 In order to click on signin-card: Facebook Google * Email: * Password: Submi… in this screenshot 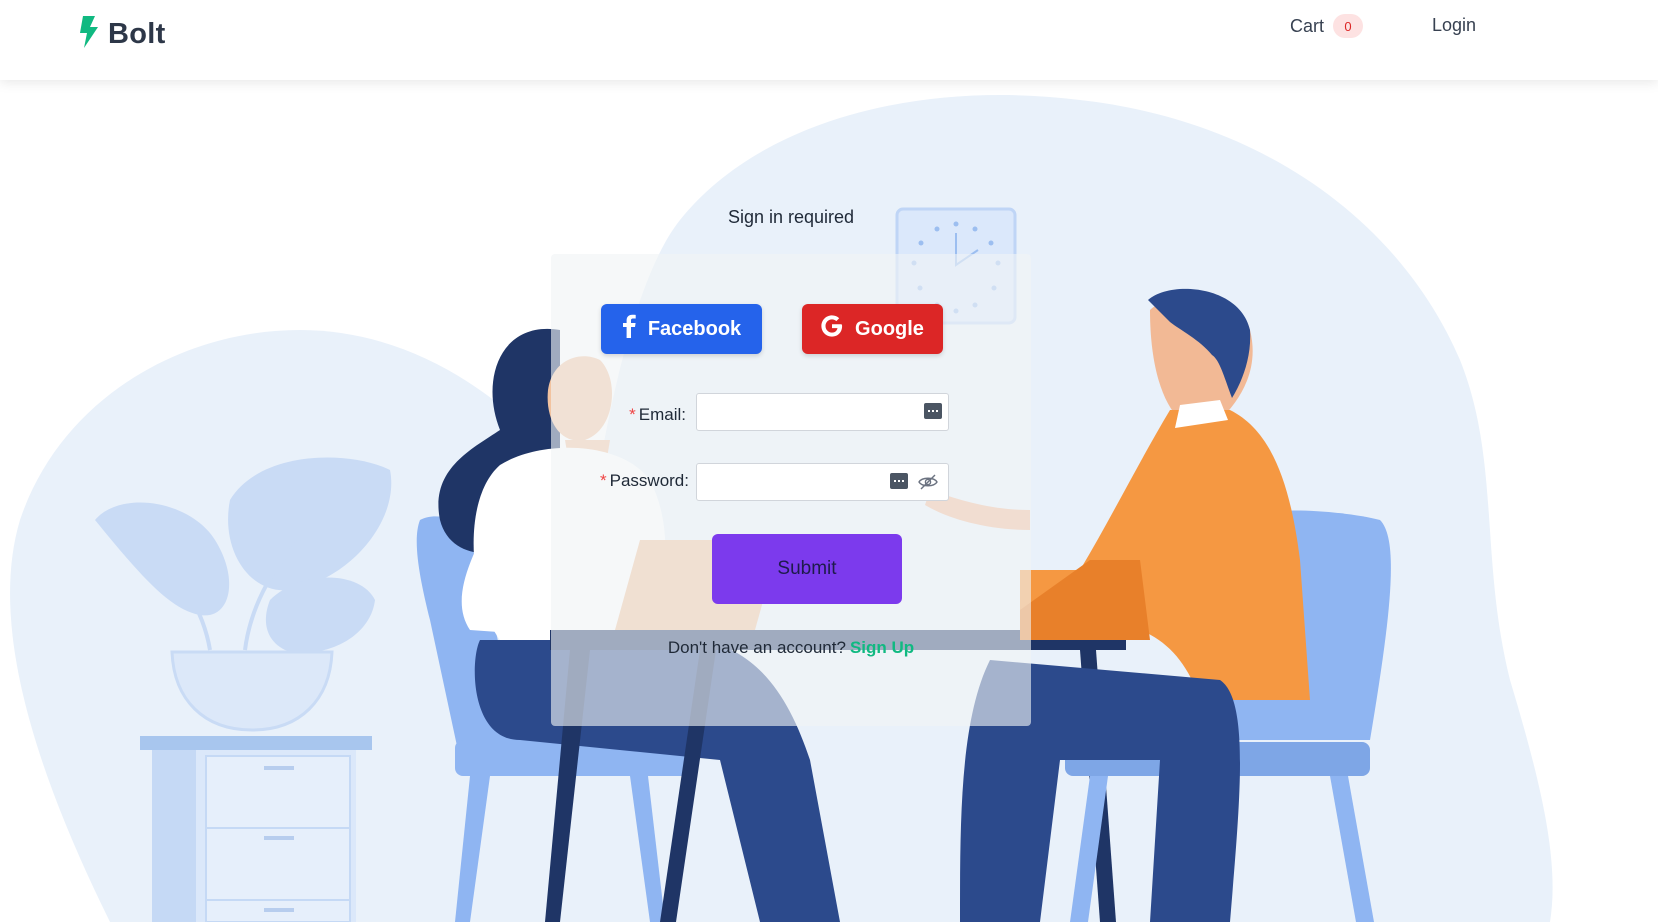, I will do `click(791, 490)`.